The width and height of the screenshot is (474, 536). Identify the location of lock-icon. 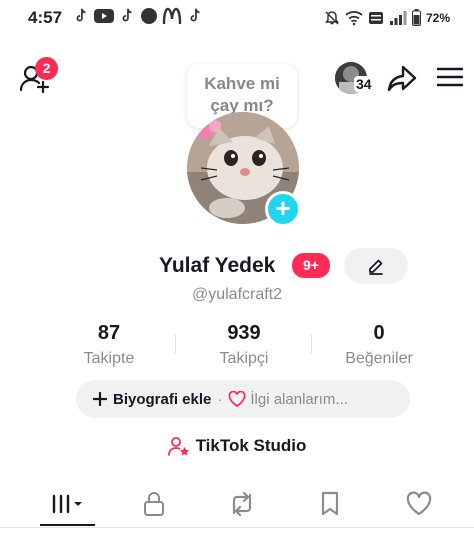
(154, 504).